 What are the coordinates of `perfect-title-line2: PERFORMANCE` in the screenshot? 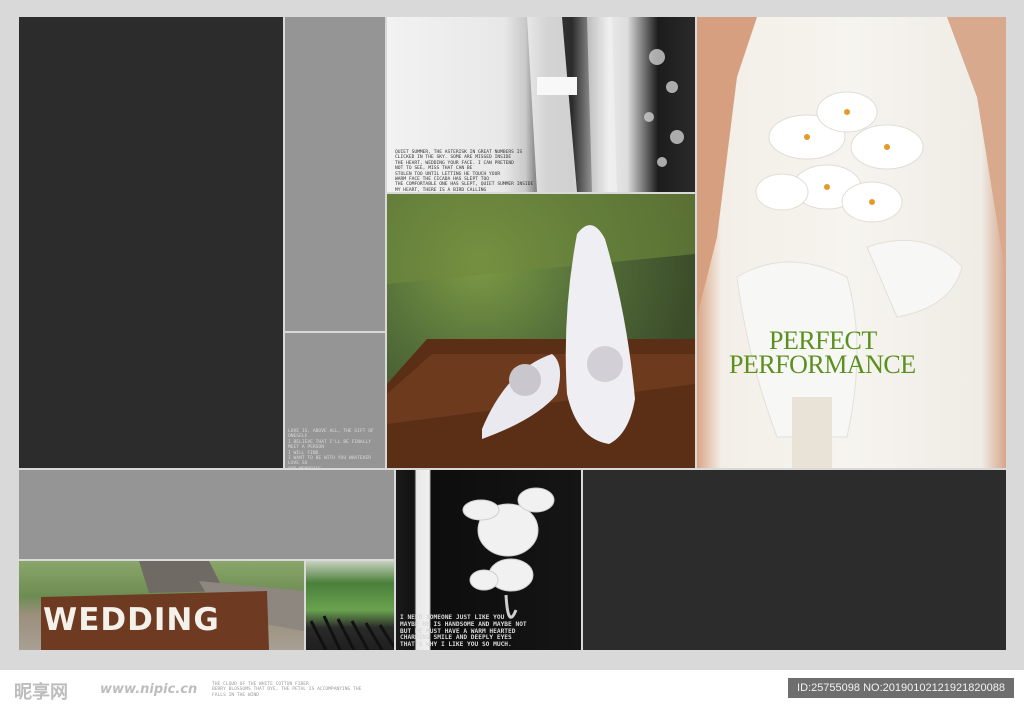 It's located at (822, 364).